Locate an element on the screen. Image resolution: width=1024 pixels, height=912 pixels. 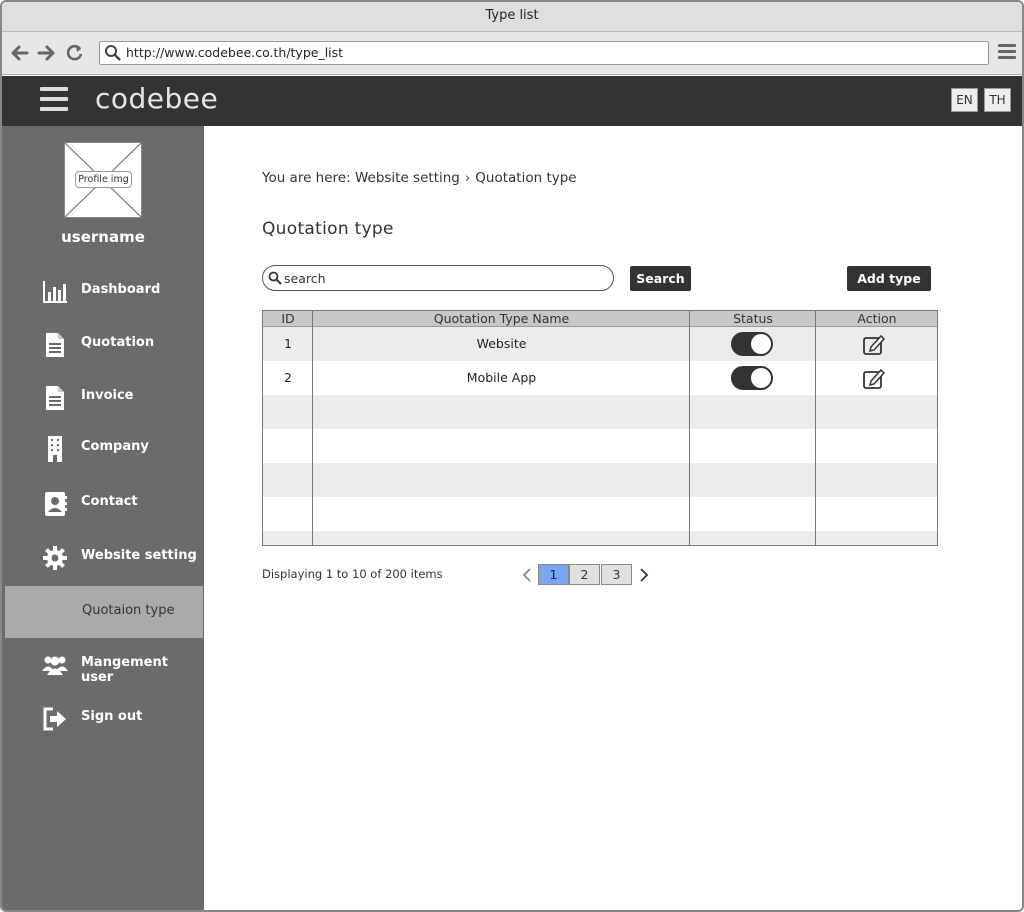
page-button-1: 1 is located at coordinates (553, 574).